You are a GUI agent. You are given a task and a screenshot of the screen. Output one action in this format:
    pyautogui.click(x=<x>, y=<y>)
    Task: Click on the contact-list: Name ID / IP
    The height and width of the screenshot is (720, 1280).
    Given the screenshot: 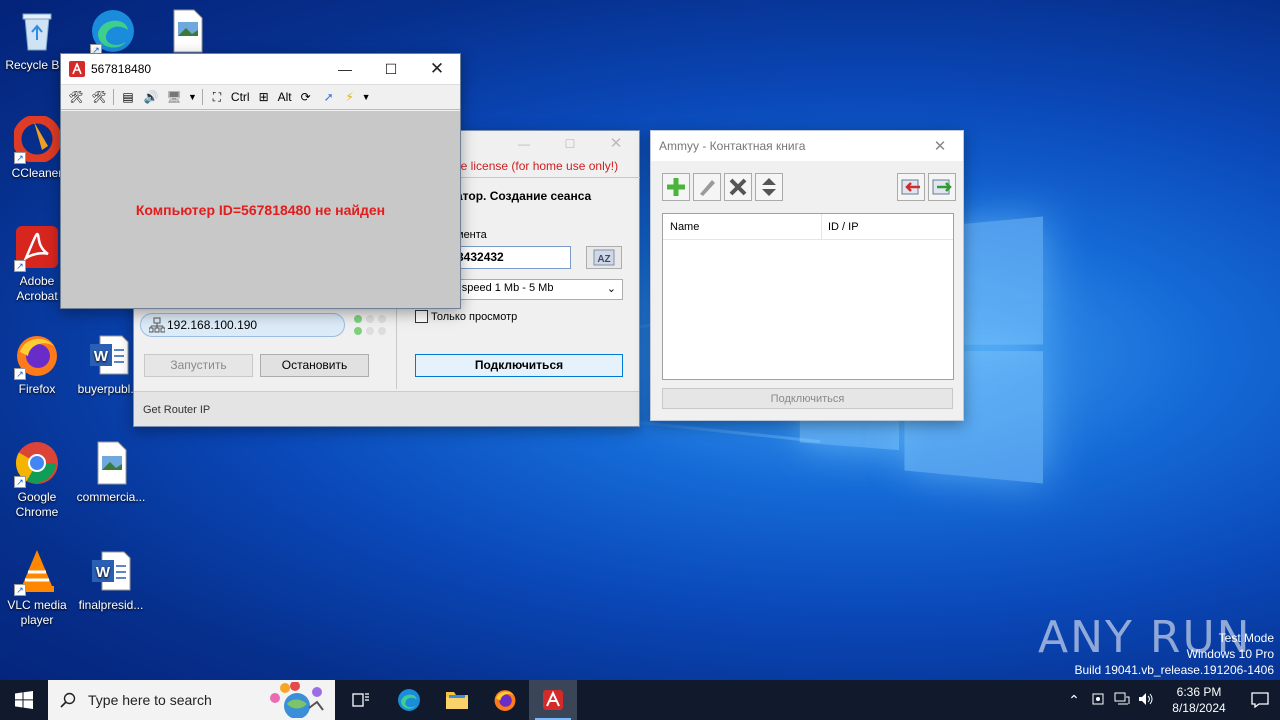 What is the action you would take?
    pyautogui.click(x=808, y=296)
    